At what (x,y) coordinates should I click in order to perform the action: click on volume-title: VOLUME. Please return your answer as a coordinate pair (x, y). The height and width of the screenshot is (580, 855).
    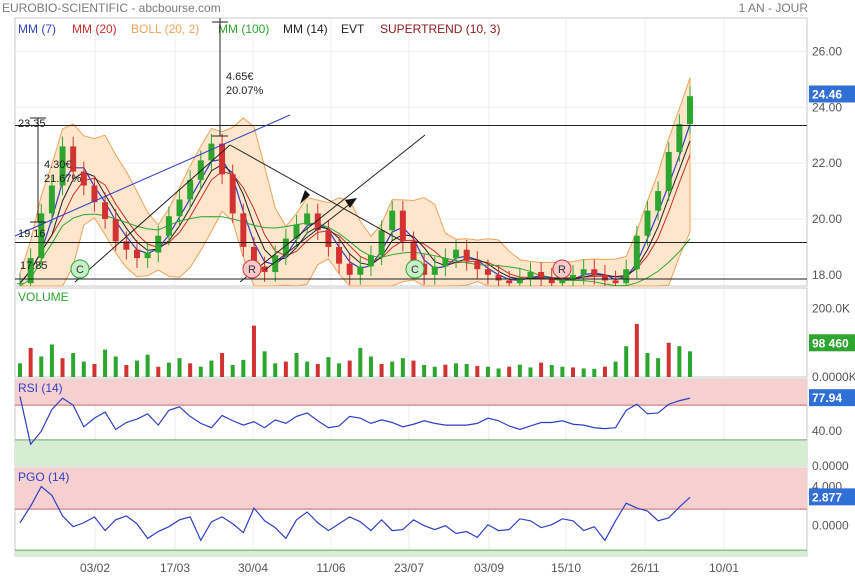
    Looking at the image, I should click on (43, 297).